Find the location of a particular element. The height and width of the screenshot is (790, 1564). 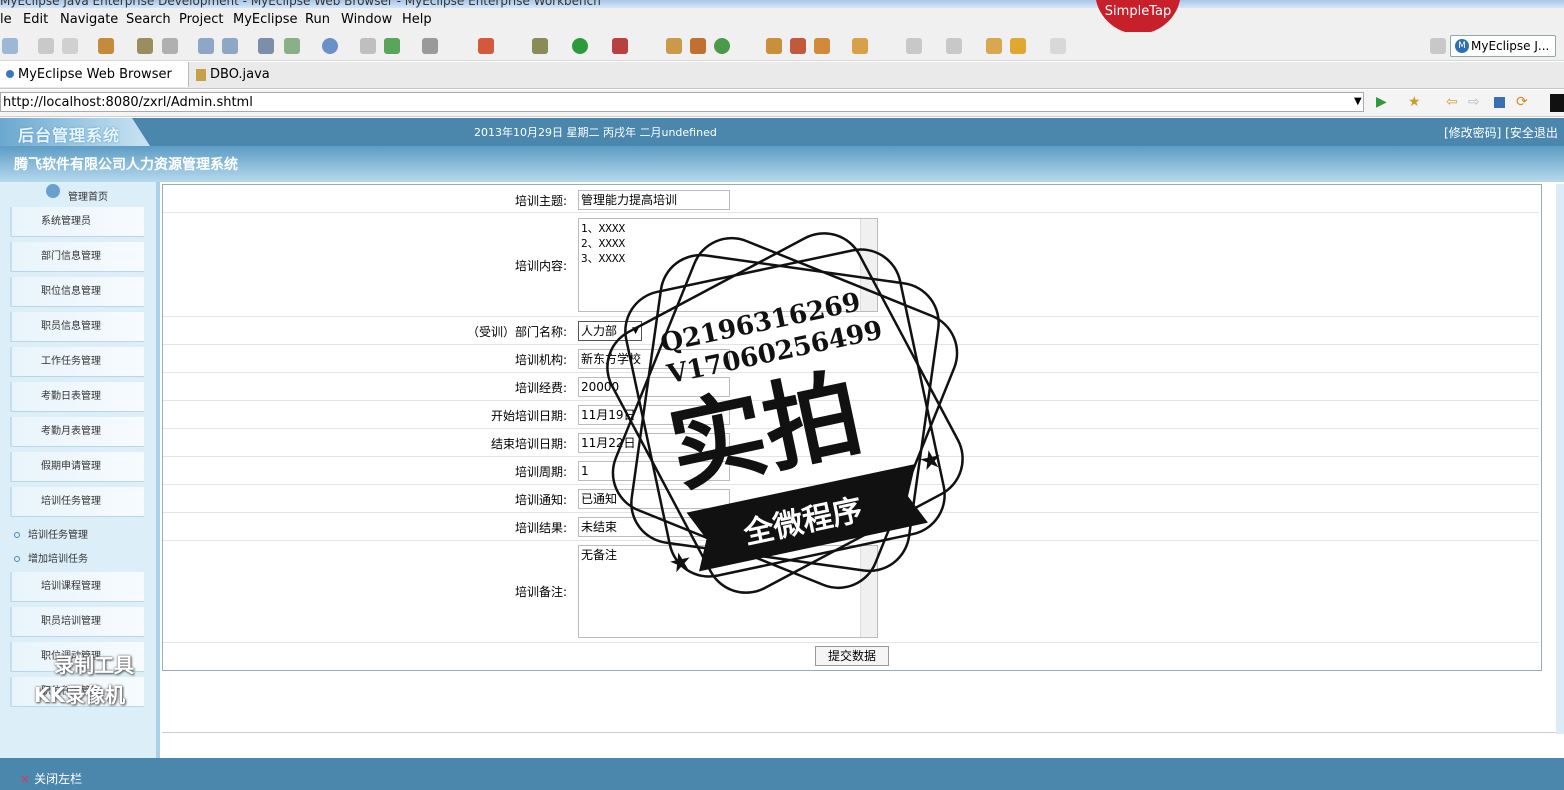

menu-search: Search is located at coordinates (148, 19).